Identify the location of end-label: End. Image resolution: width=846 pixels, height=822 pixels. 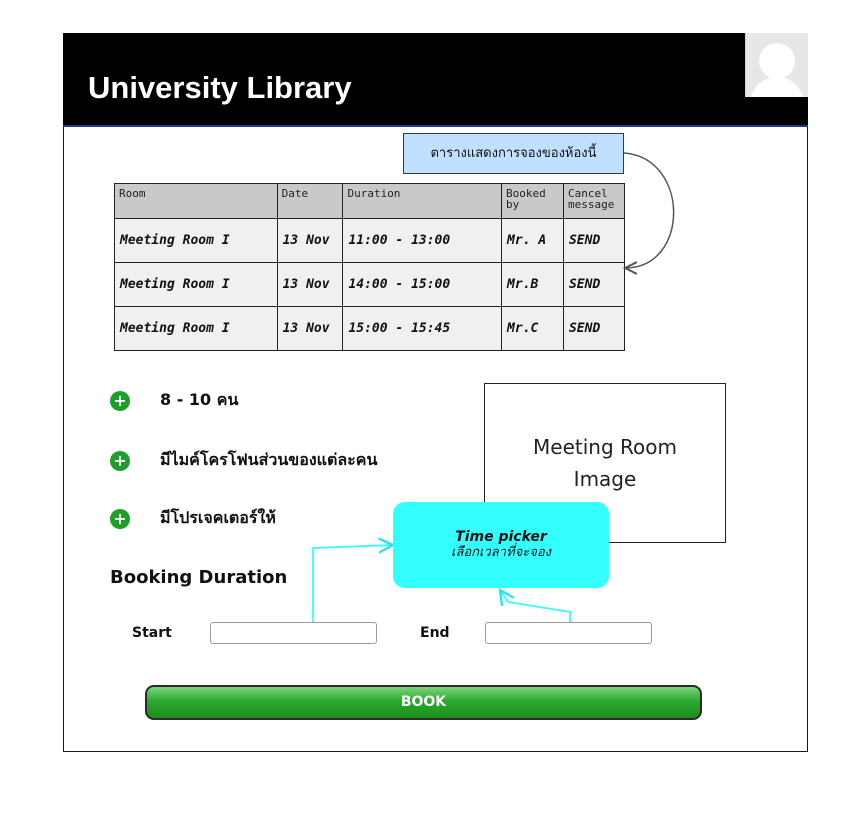
(435, 633).